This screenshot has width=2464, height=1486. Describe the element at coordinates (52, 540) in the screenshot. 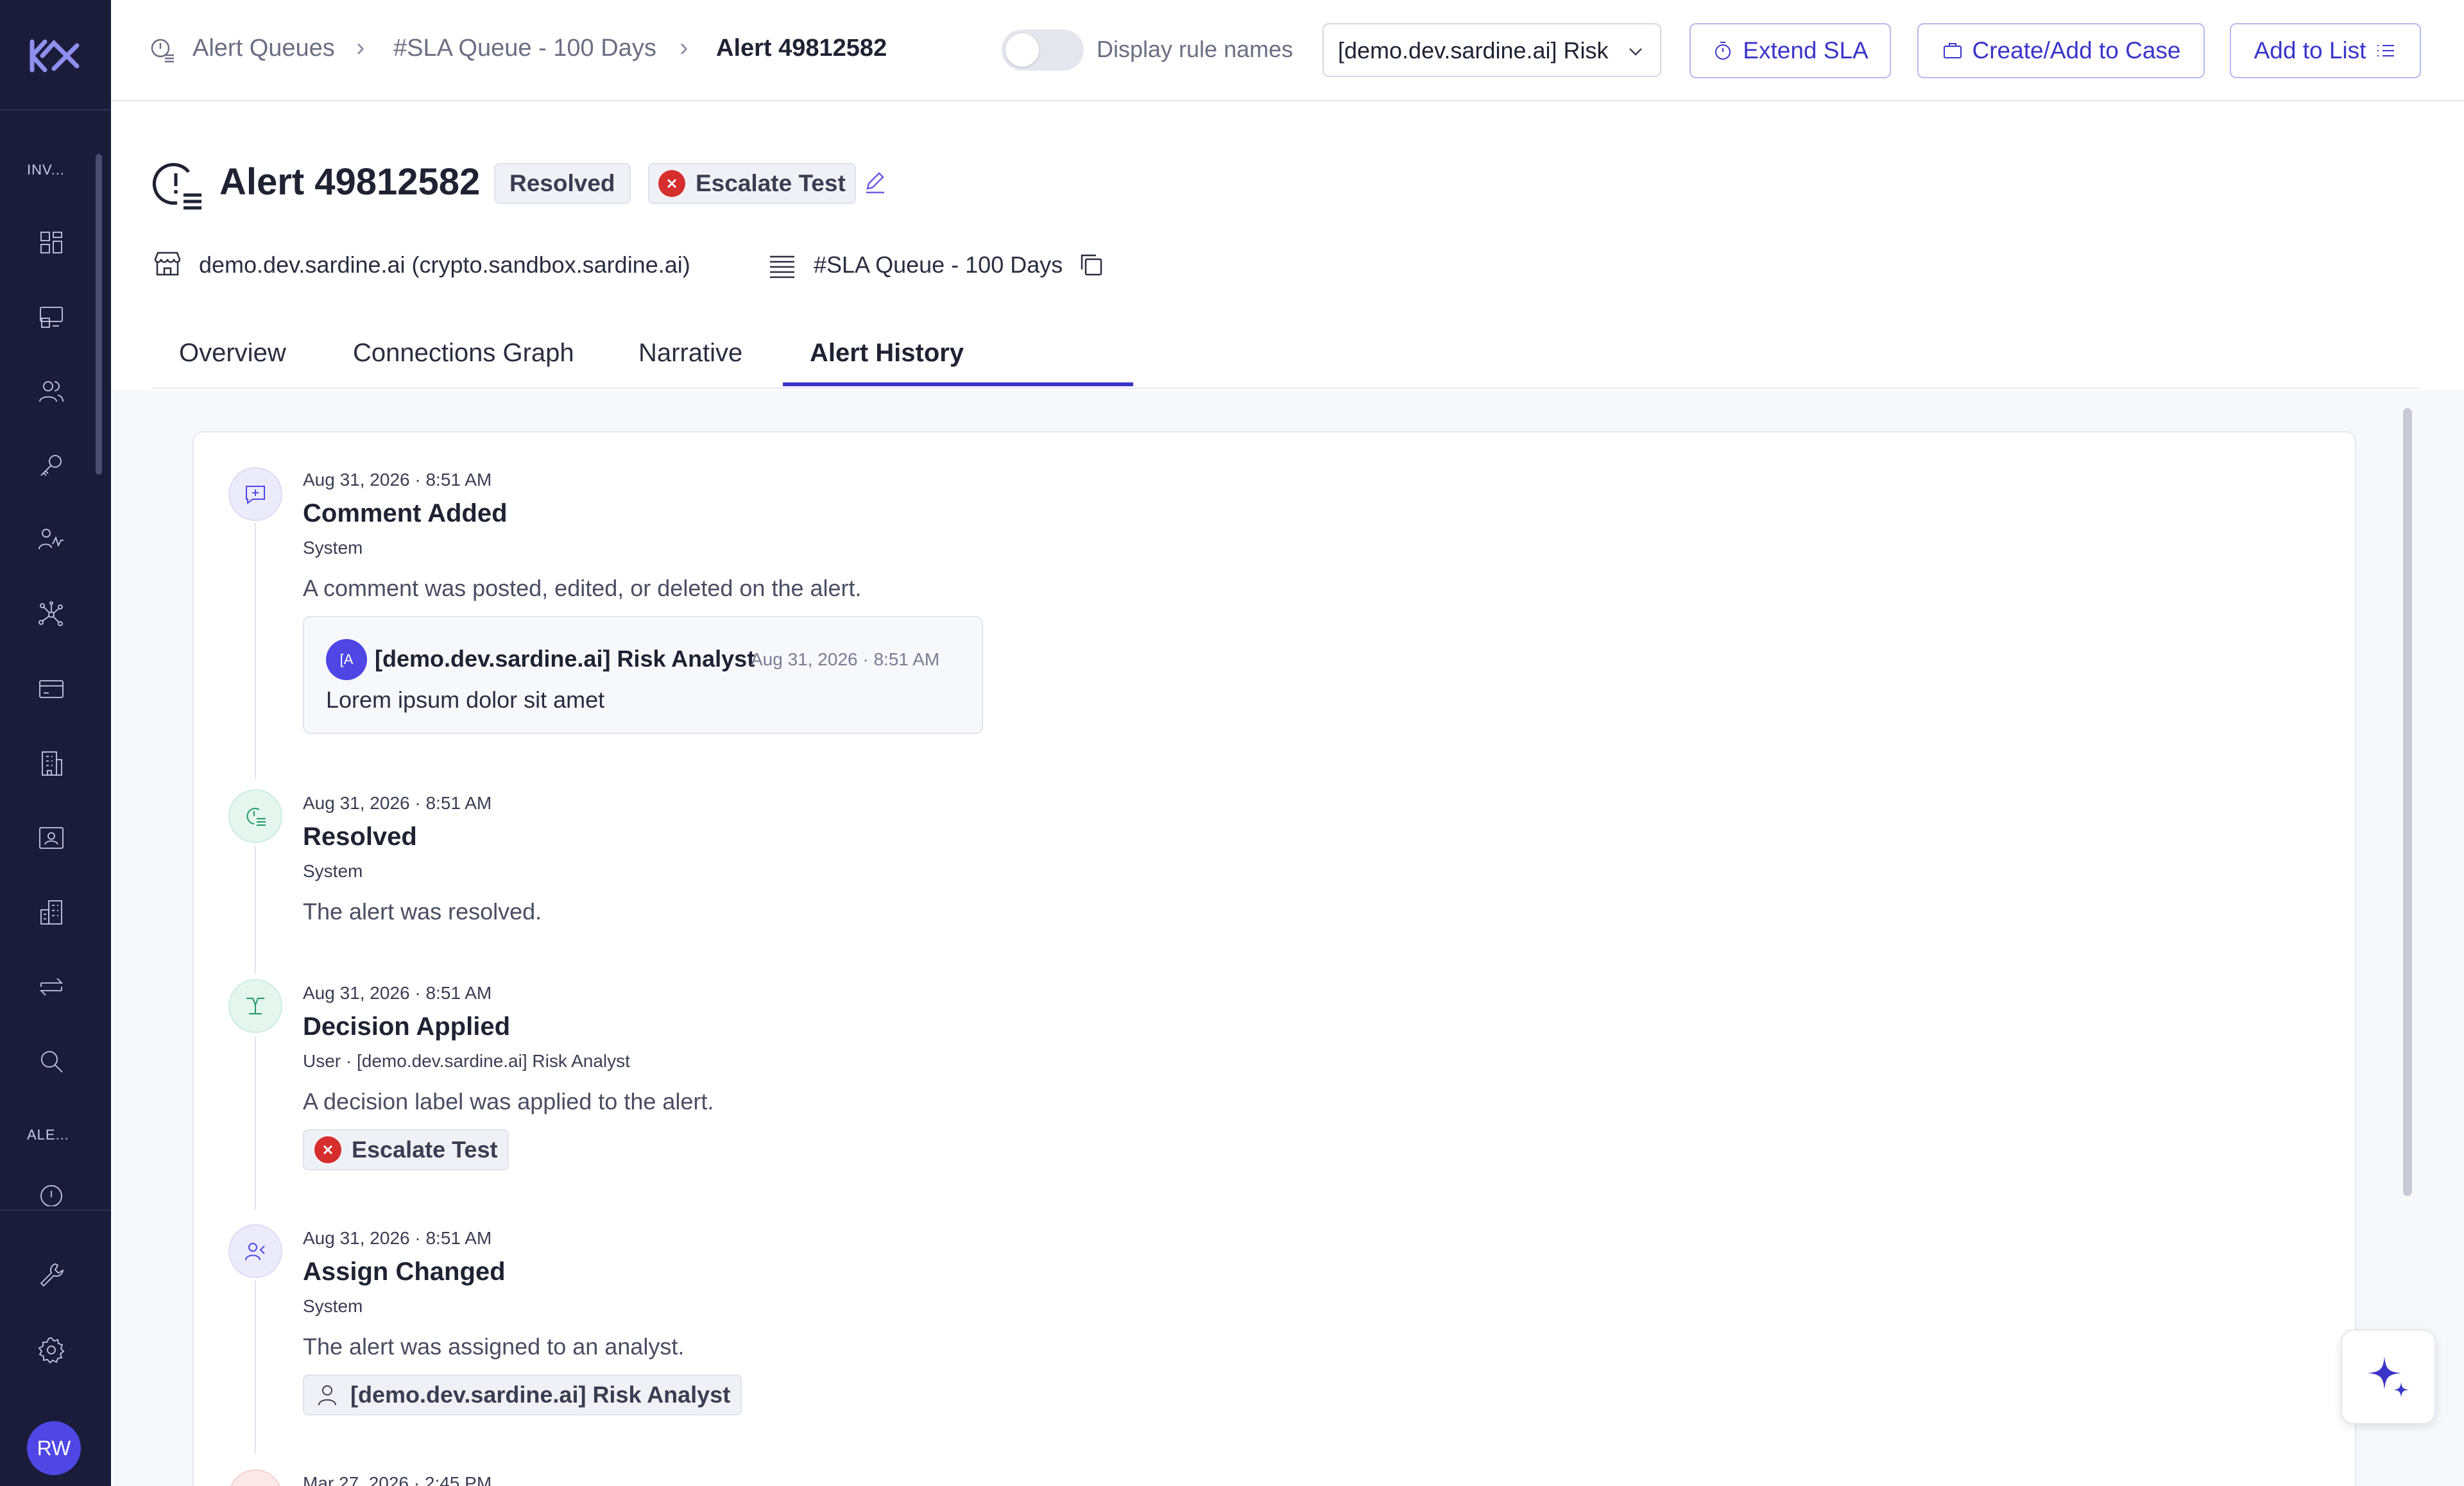

I see `activity-icon` at that location.